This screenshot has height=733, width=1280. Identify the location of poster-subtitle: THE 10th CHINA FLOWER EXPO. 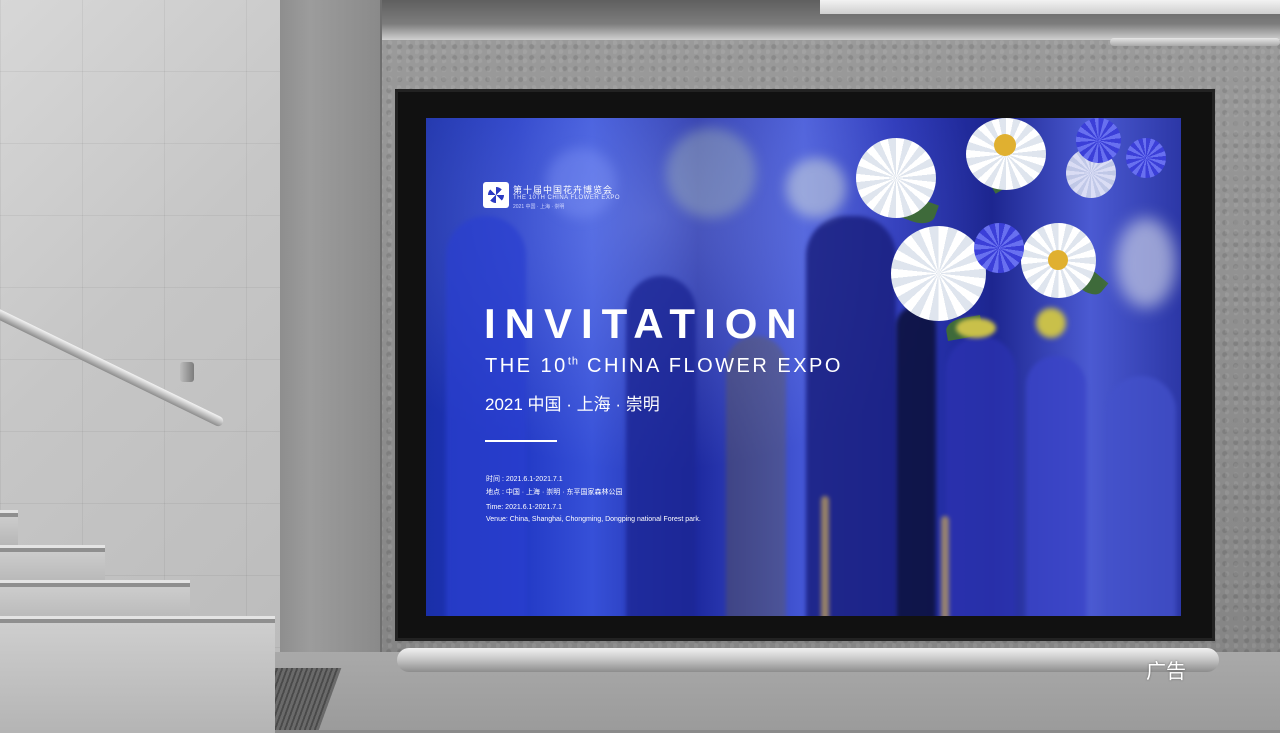
(664, 366).